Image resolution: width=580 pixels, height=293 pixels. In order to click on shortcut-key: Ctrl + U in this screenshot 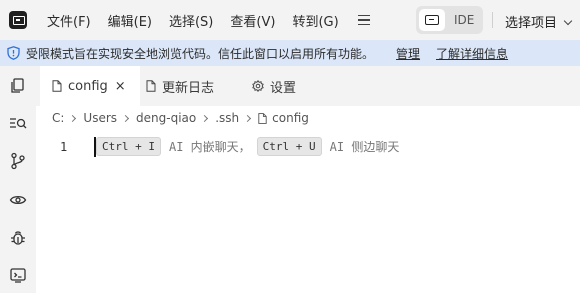, I will do `click(289, 146)`.